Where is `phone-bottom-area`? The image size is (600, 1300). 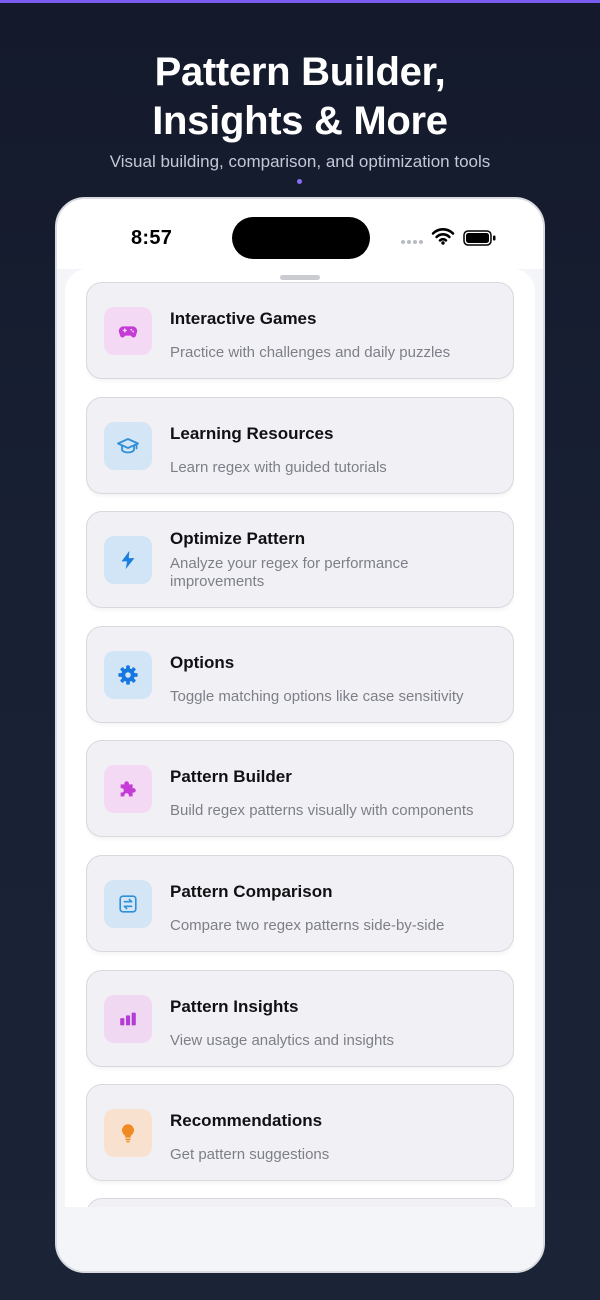
phone-bottom-area is located at coordinates (300, 1239).